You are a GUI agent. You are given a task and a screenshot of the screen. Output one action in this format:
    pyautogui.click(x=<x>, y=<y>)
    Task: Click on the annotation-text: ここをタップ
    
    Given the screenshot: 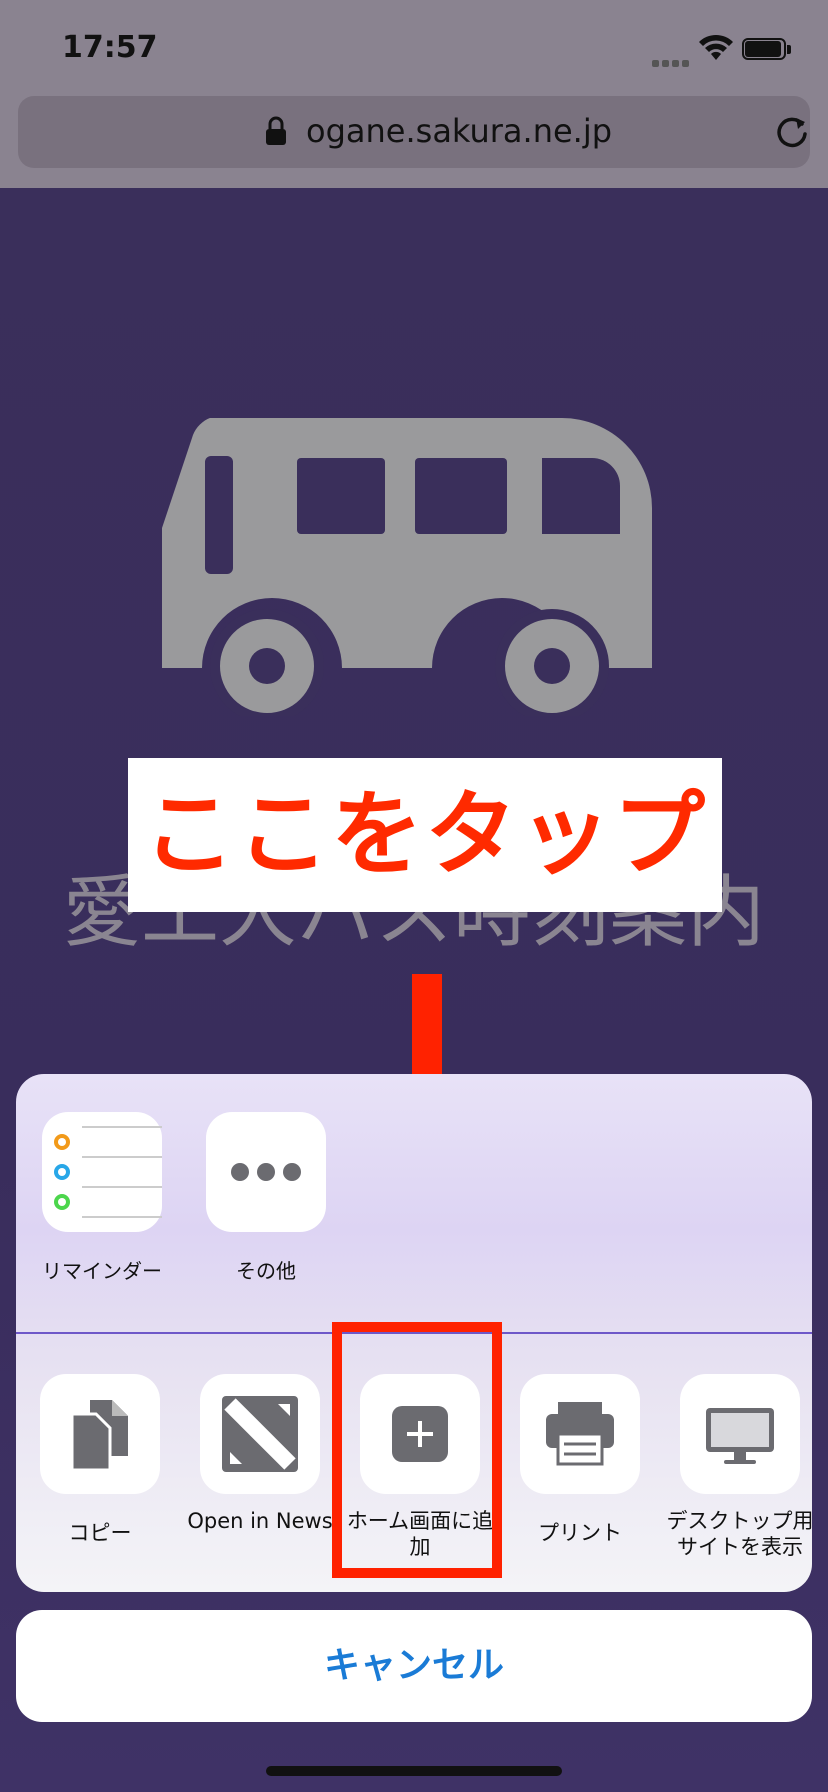 What is the action you would take?
    pyautogui.click(x=424, y=834)
    